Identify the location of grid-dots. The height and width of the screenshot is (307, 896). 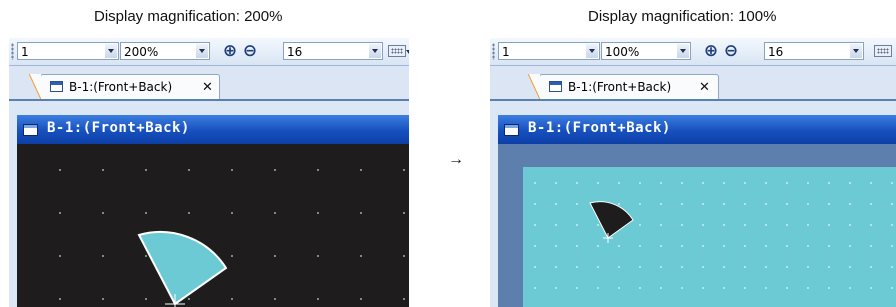
(713, 235).